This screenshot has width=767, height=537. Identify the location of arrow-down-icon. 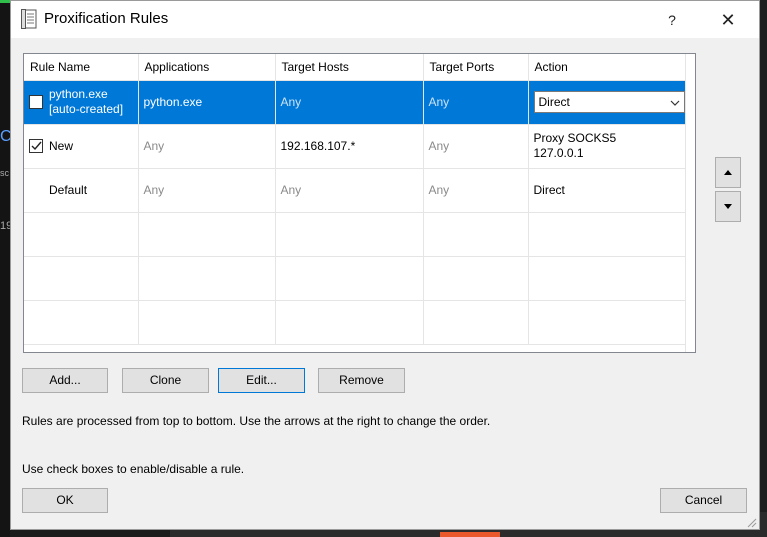
(728, 206).